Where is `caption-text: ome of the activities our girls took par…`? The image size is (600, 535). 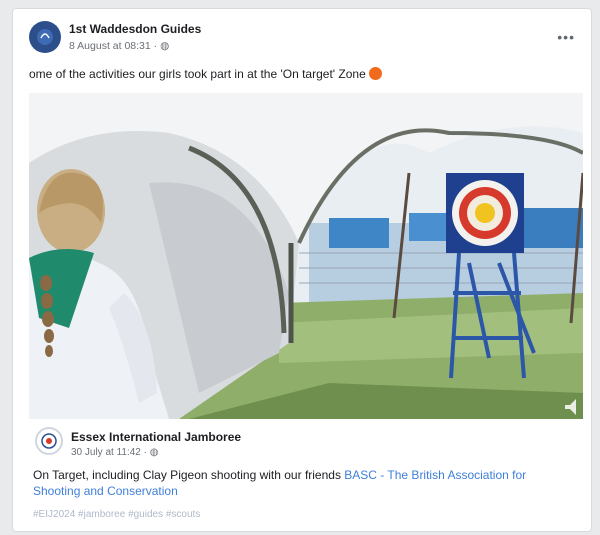 caption-text: ome of the activities our girls took par… is located at coordinates (197, 74).